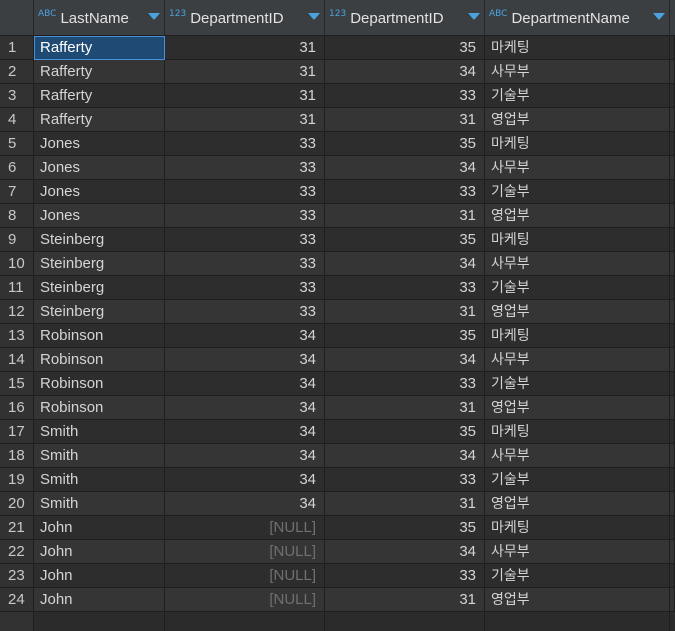 The image size is (675, 631). Describe the element at coordinates (17, 504) in the screenshot. I see `row-number: 20` at that location.